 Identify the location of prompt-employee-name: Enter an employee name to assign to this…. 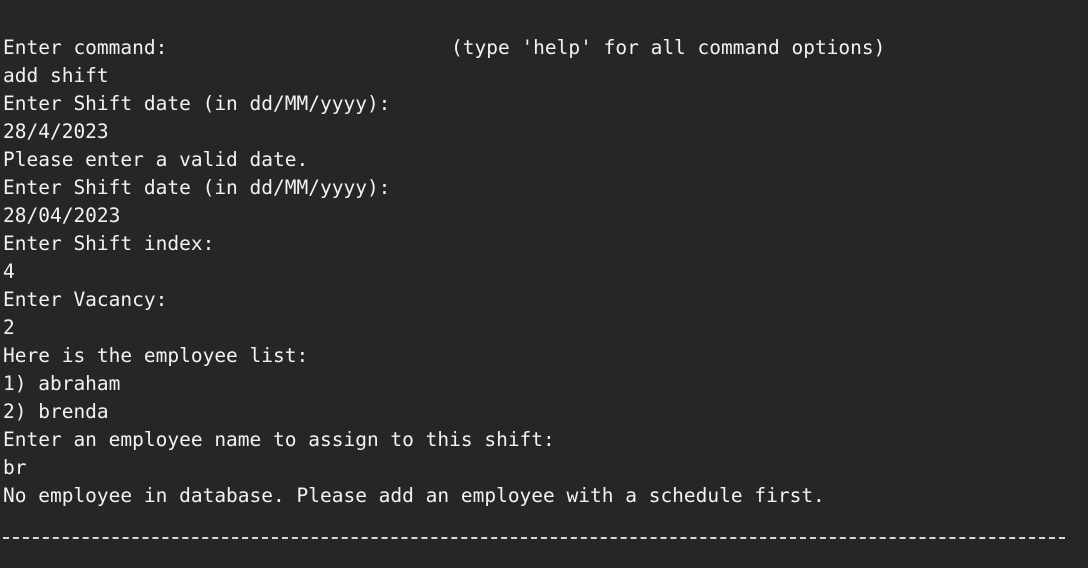
(279, 439).